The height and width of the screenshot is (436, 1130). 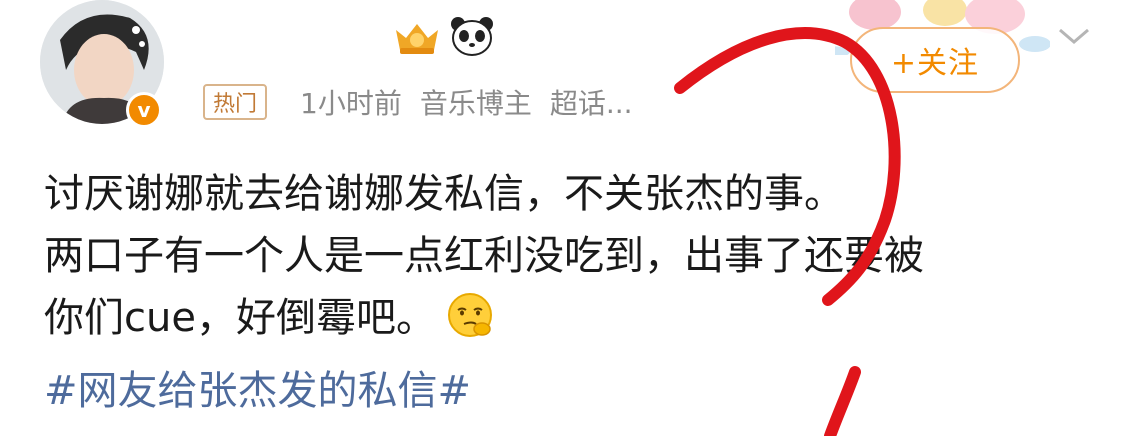 What do you see at coordinates (444, 194) in the screenshot?
I see `post-line-1: 讨厌谢娜就去给谢娜发私信，不关张杰的事。` at bounding box center [444, 194].